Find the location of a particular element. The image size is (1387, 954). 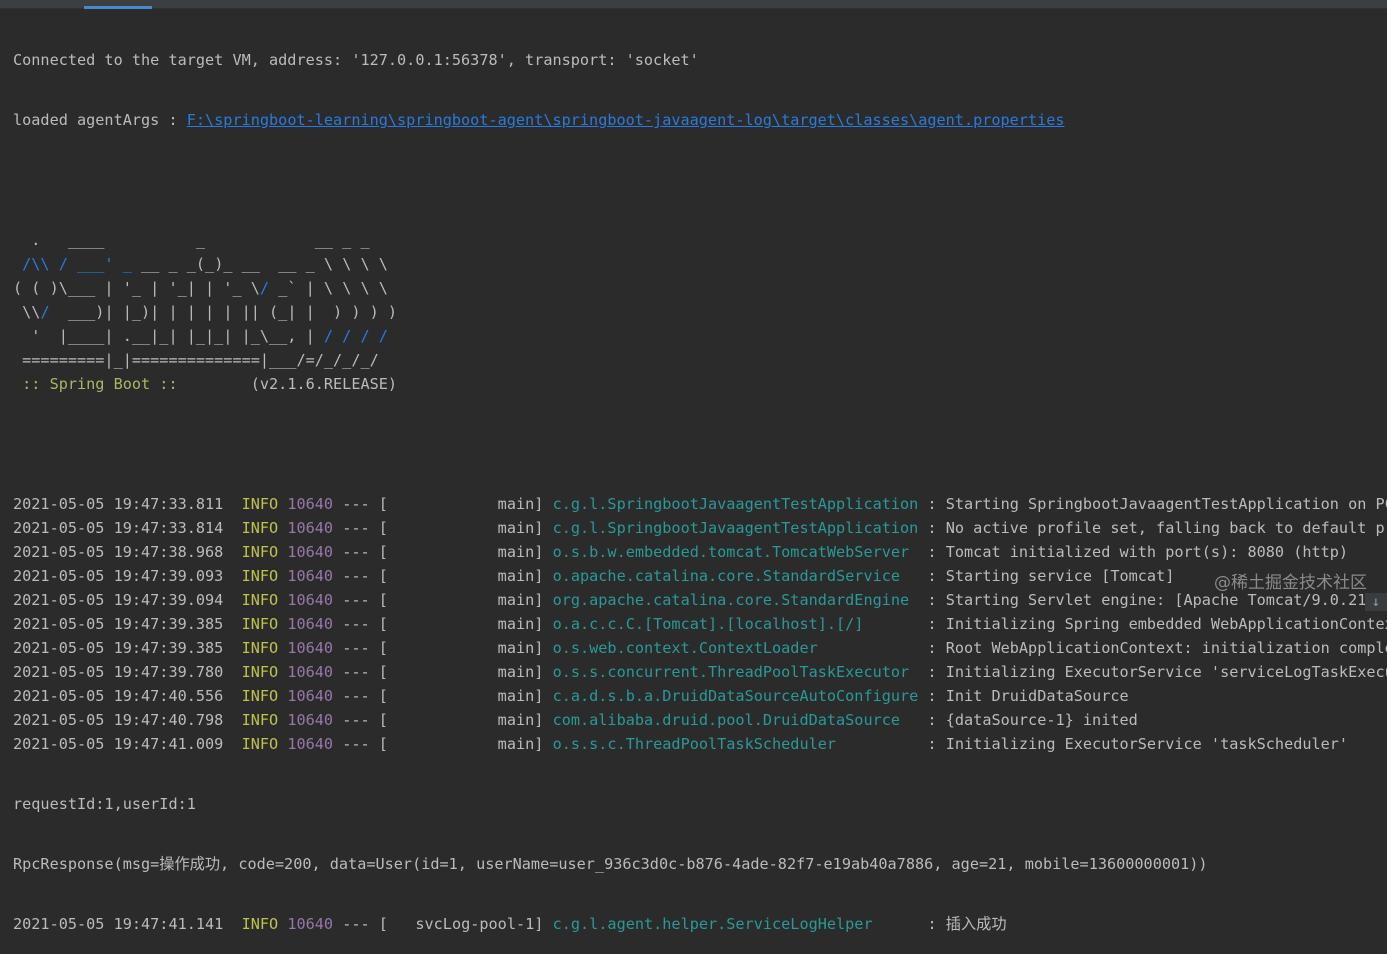

banner-segment: _` | \ \ \ \ is located at coordinates (328, 288).